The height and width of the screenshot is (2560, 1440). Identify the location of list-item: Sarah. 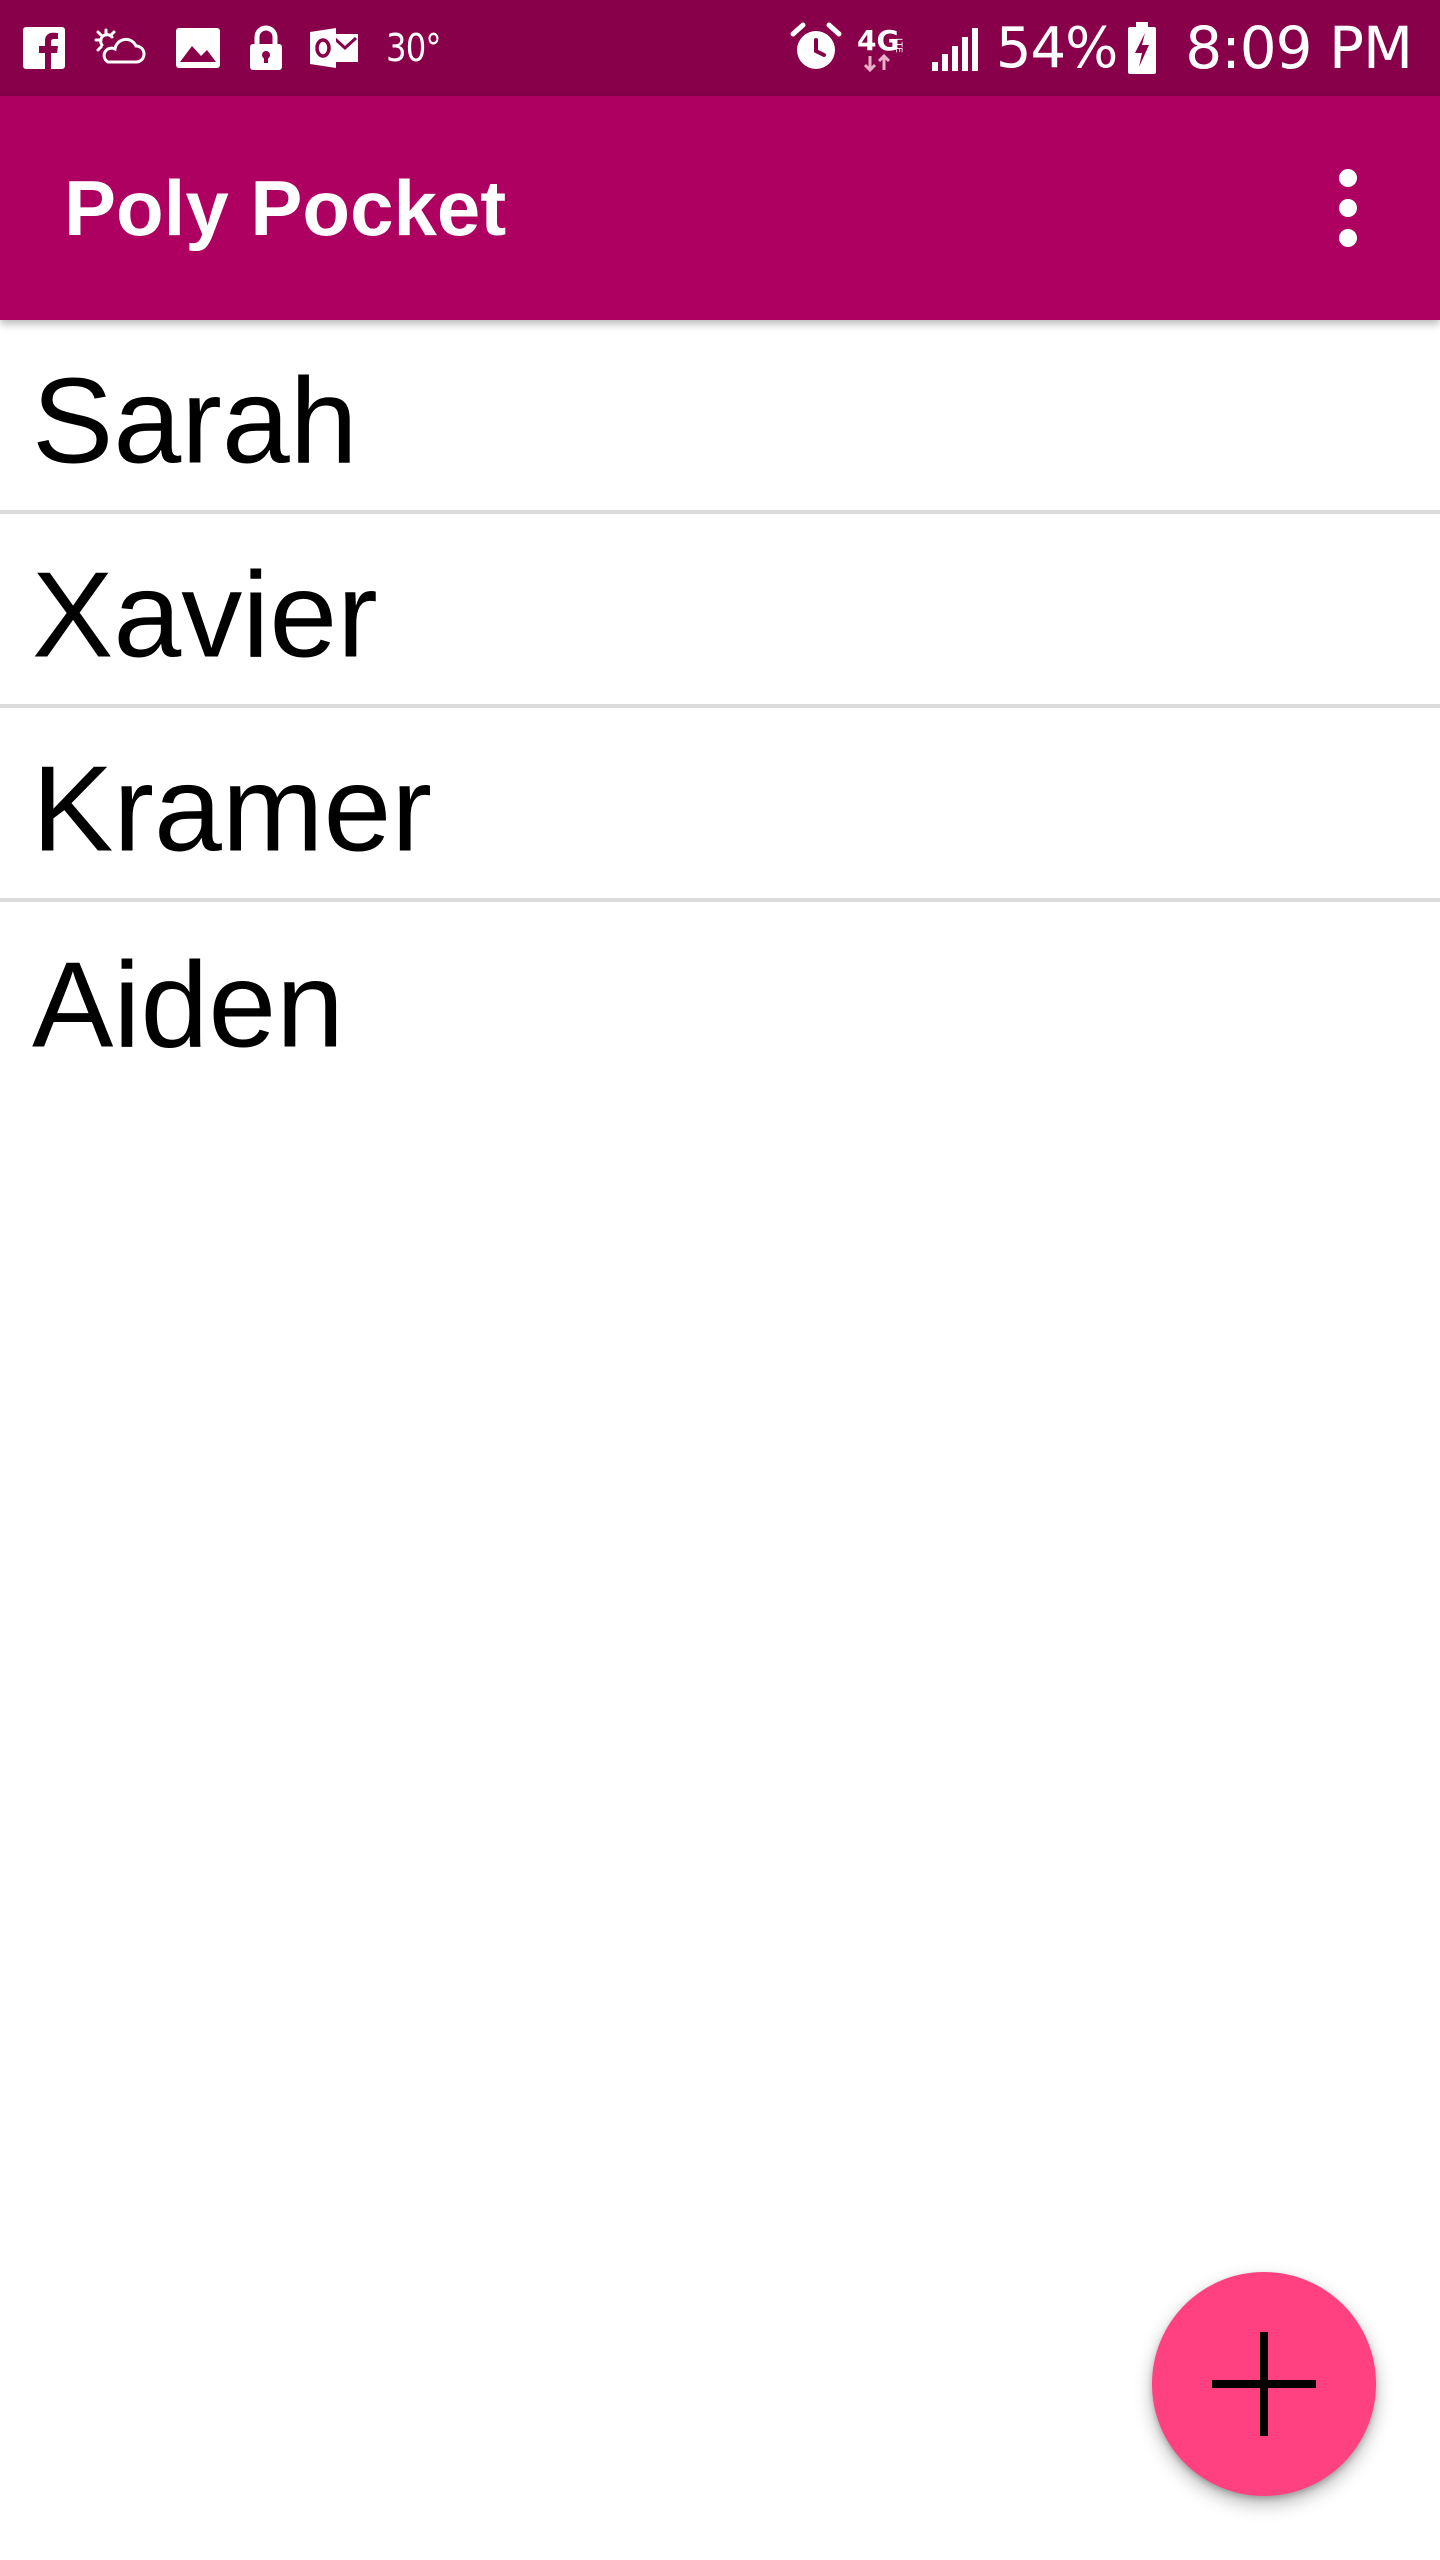
(720, 417).